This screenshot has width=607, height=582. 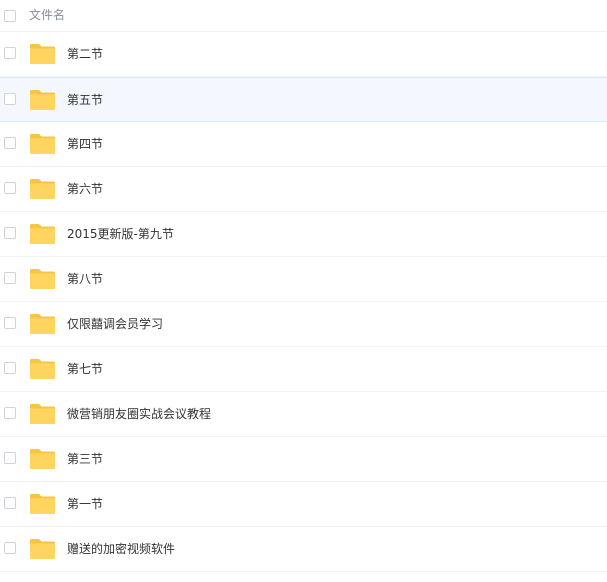 What do you see at coordinates (115, 324) in the screenshot?
I see `file-name-link: 仅限囍调会员学习` at bounding box center [115, 324].